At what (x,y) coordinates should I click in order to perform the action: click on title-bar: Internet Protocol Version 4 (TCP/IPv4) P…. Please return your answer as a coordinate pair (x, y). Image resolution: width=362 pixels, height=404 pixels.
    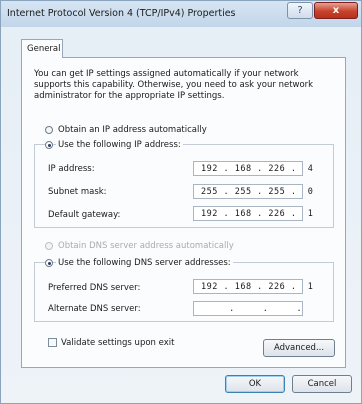
    Looking at the image, I should click on (181, 14).